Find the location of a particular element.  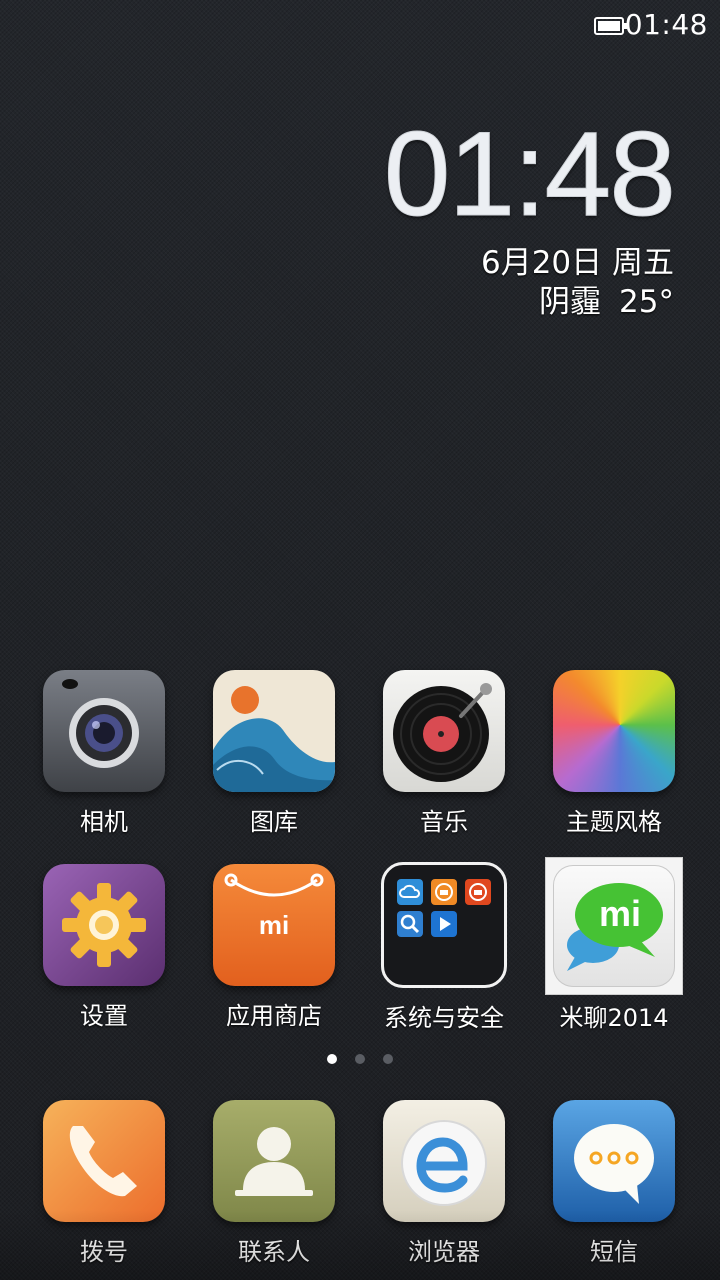

app-music-label: 音乐 is located at coordinates (444, 822).